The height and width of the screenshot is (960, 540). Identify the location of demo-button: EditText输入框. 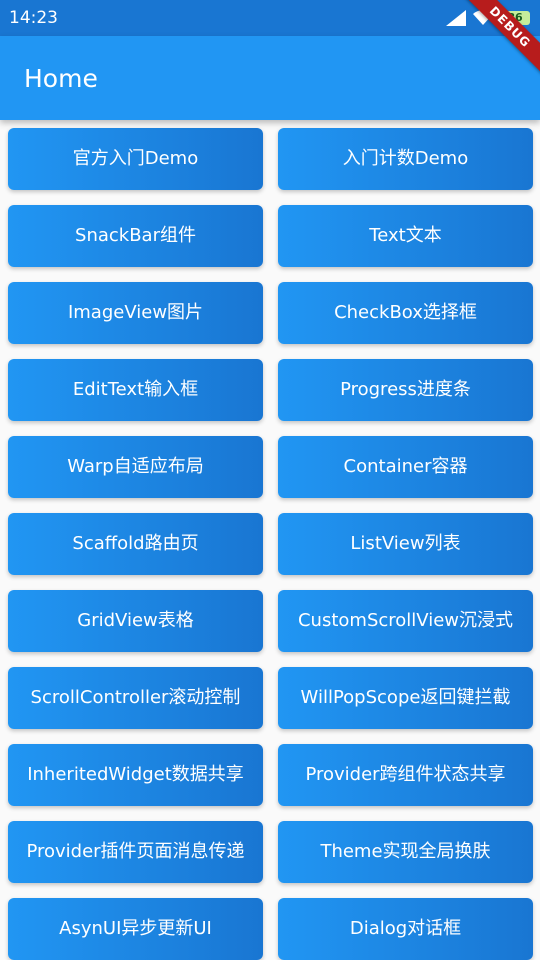
(135, 390).